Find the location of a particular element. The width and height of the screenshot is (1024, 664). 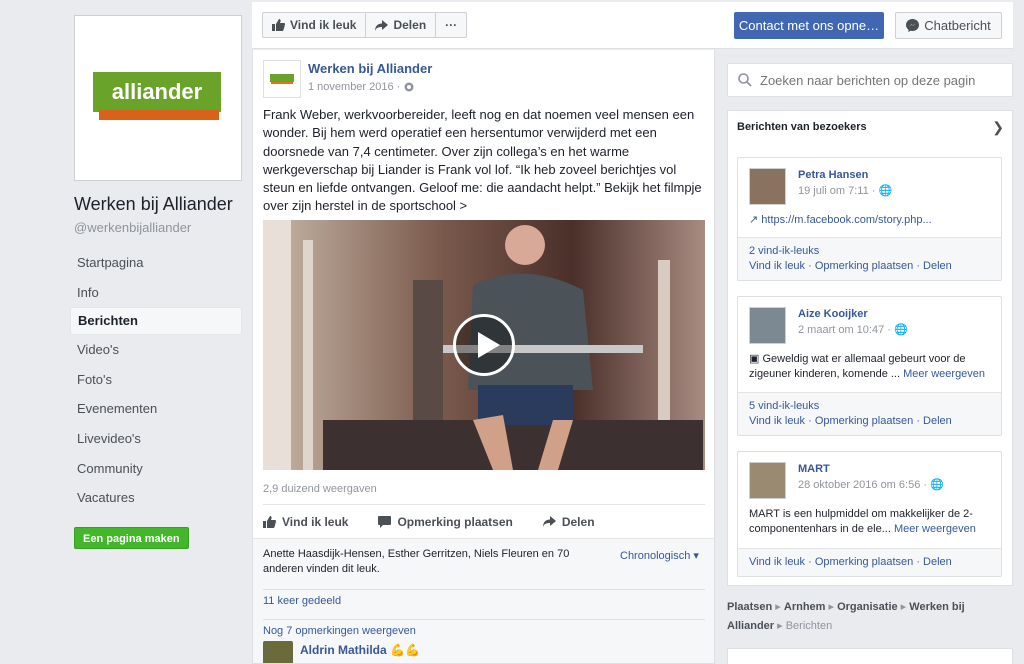

commenter-avatar is located at coordinates (278, 652).